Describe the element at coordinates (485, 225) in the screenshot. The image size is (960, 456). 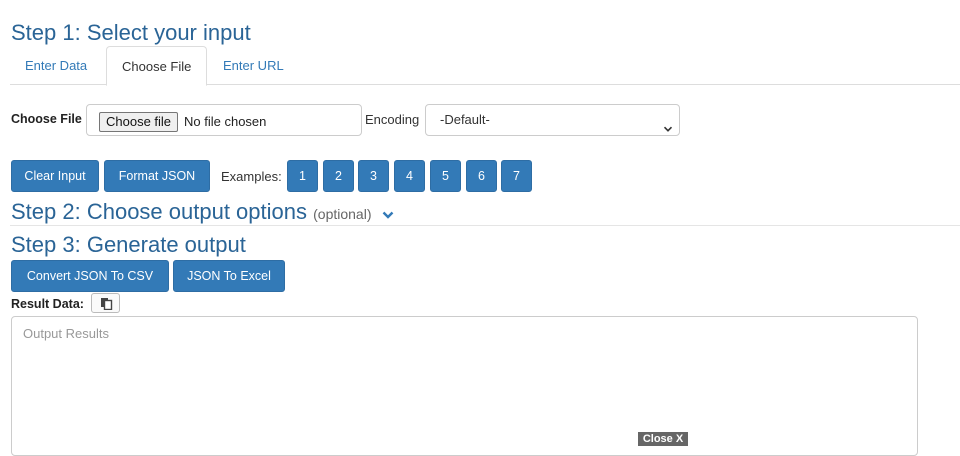
I see `section-divider` at that location.